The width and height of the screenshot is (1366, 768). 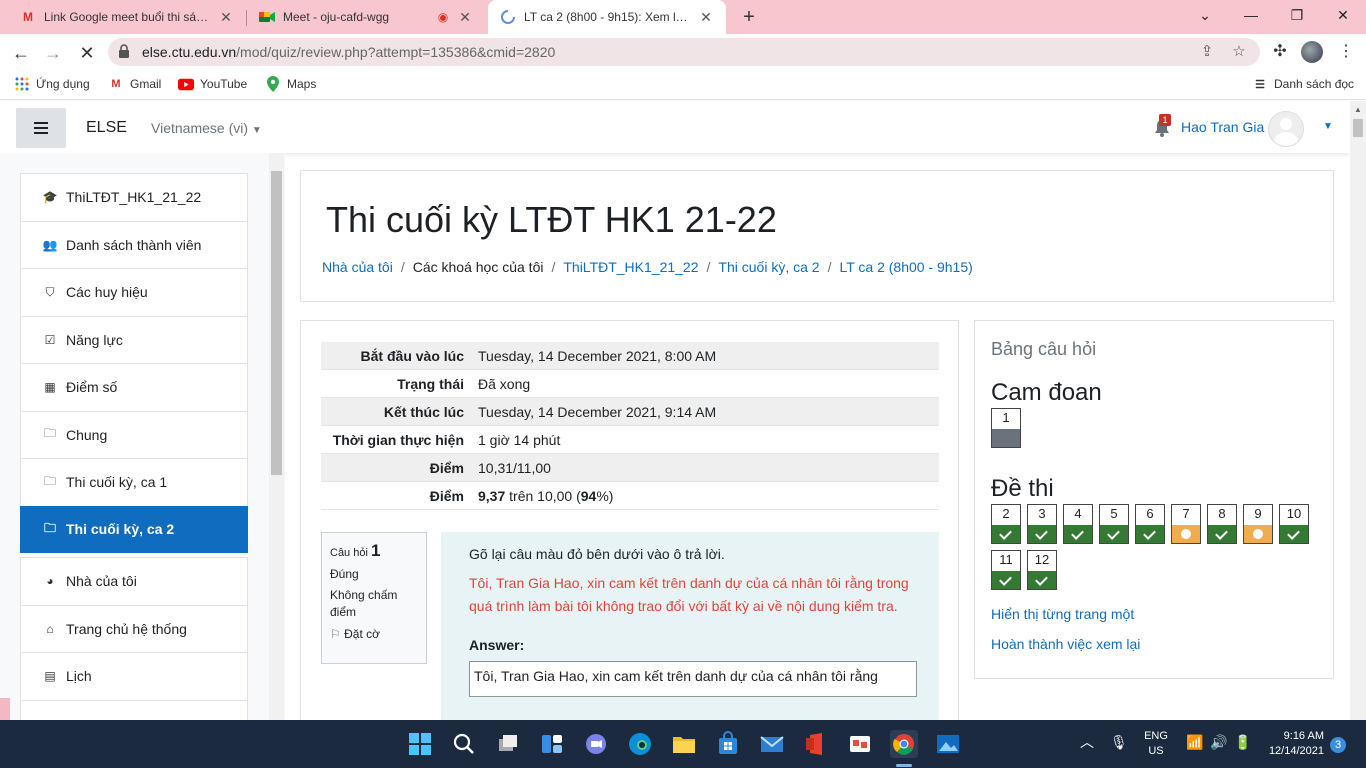 What do you see at coordinates (1042, 580) in the screenshot?
I see `correct-check-icon` at bounding box center [1042, 580].